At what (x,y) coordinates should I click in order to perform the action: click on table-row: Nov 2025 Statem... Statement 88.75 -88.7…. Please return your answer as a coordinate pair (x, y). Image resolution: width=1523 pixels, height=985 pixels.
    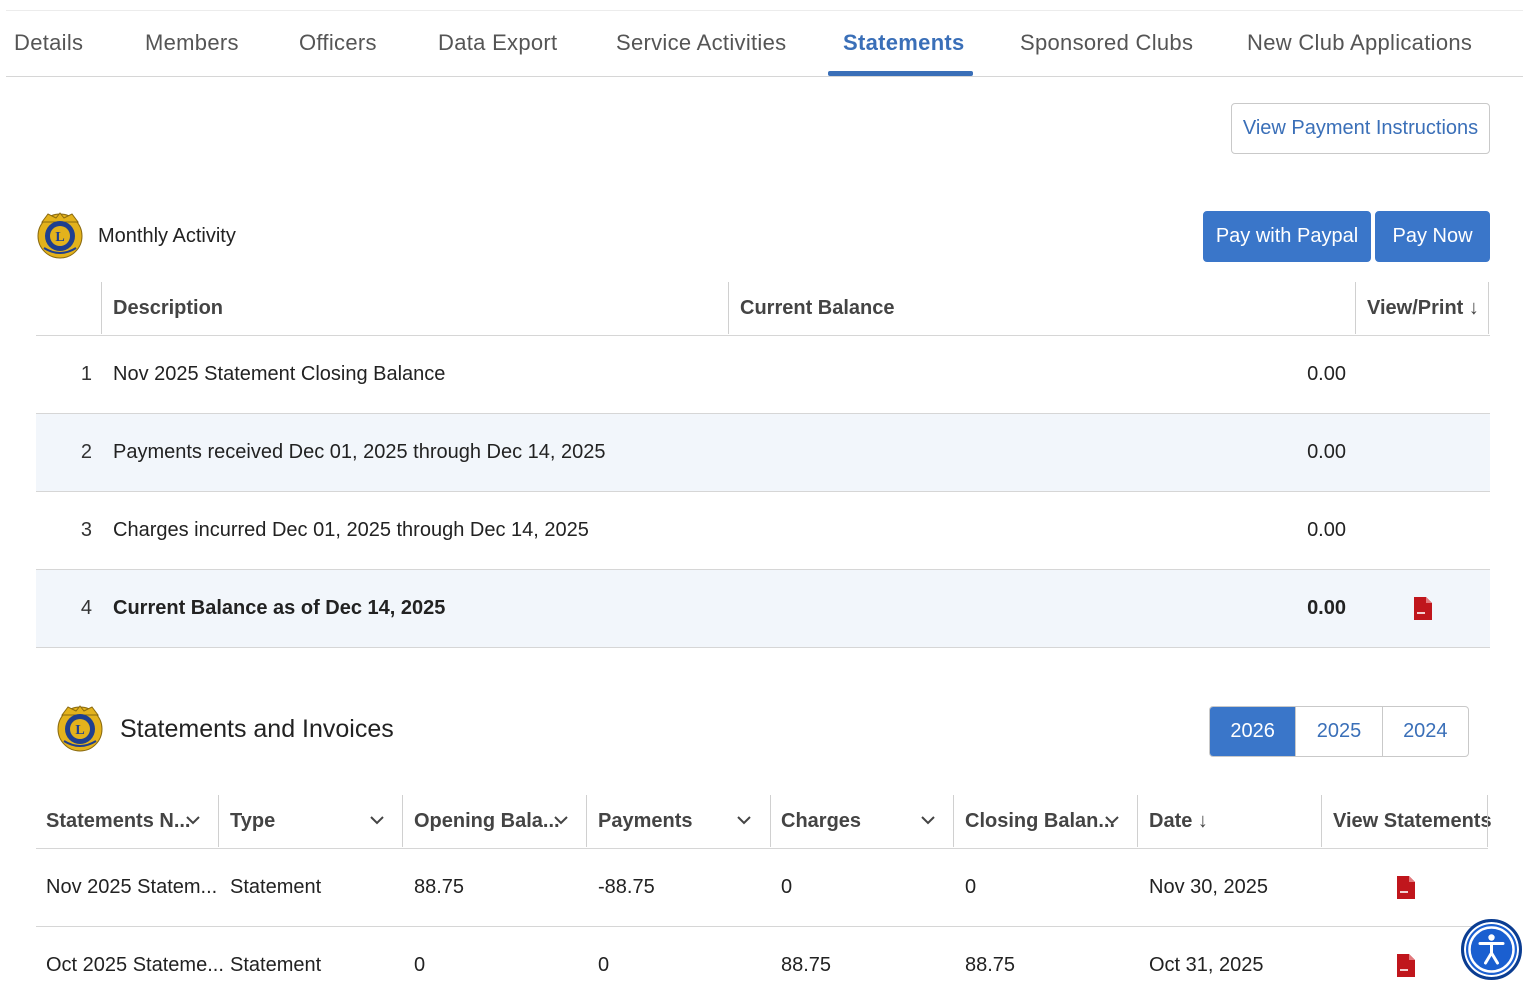
    Looking at the image, I should click on (762, 888).